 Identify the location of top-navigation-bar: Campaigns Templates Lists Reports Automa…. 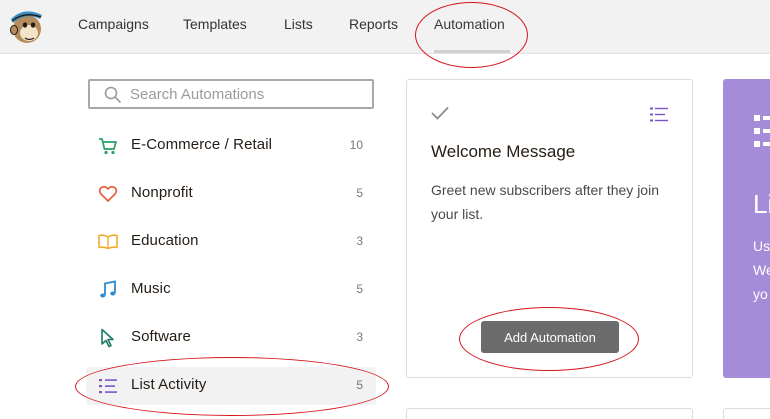
(385, 27).